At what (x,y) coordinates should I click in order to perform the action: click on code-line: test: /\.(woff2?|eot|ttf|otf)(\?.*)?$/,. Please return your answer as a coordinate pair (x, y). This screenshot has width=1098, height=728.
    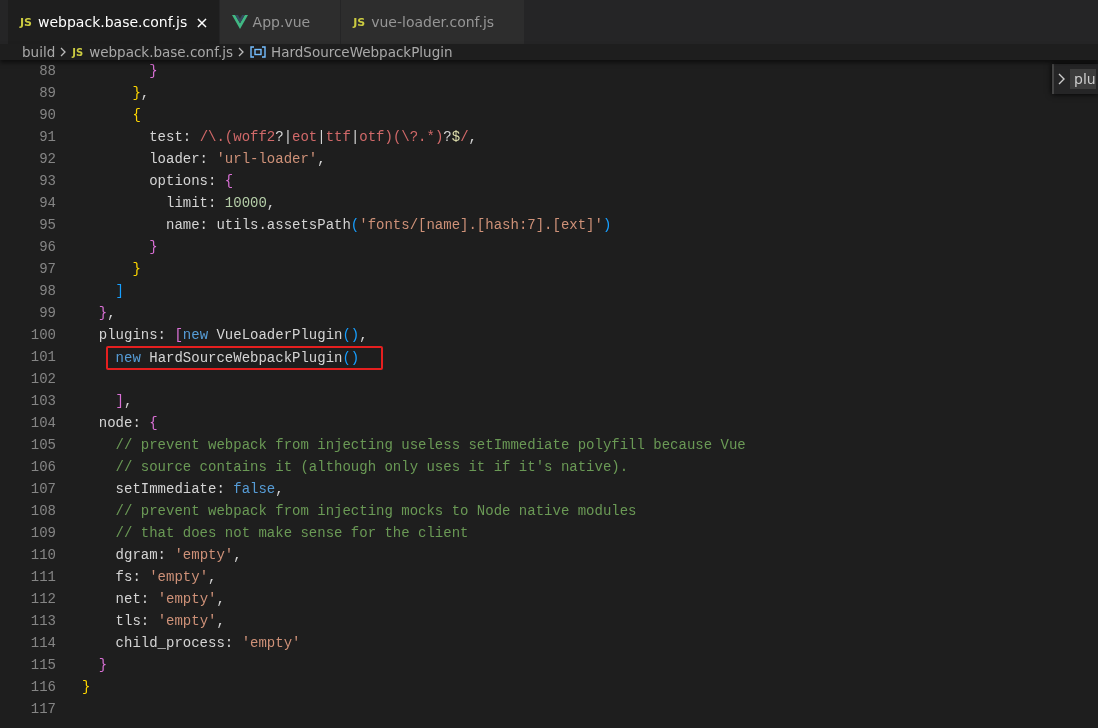
    Looking at the image, I should click on (312, 137).